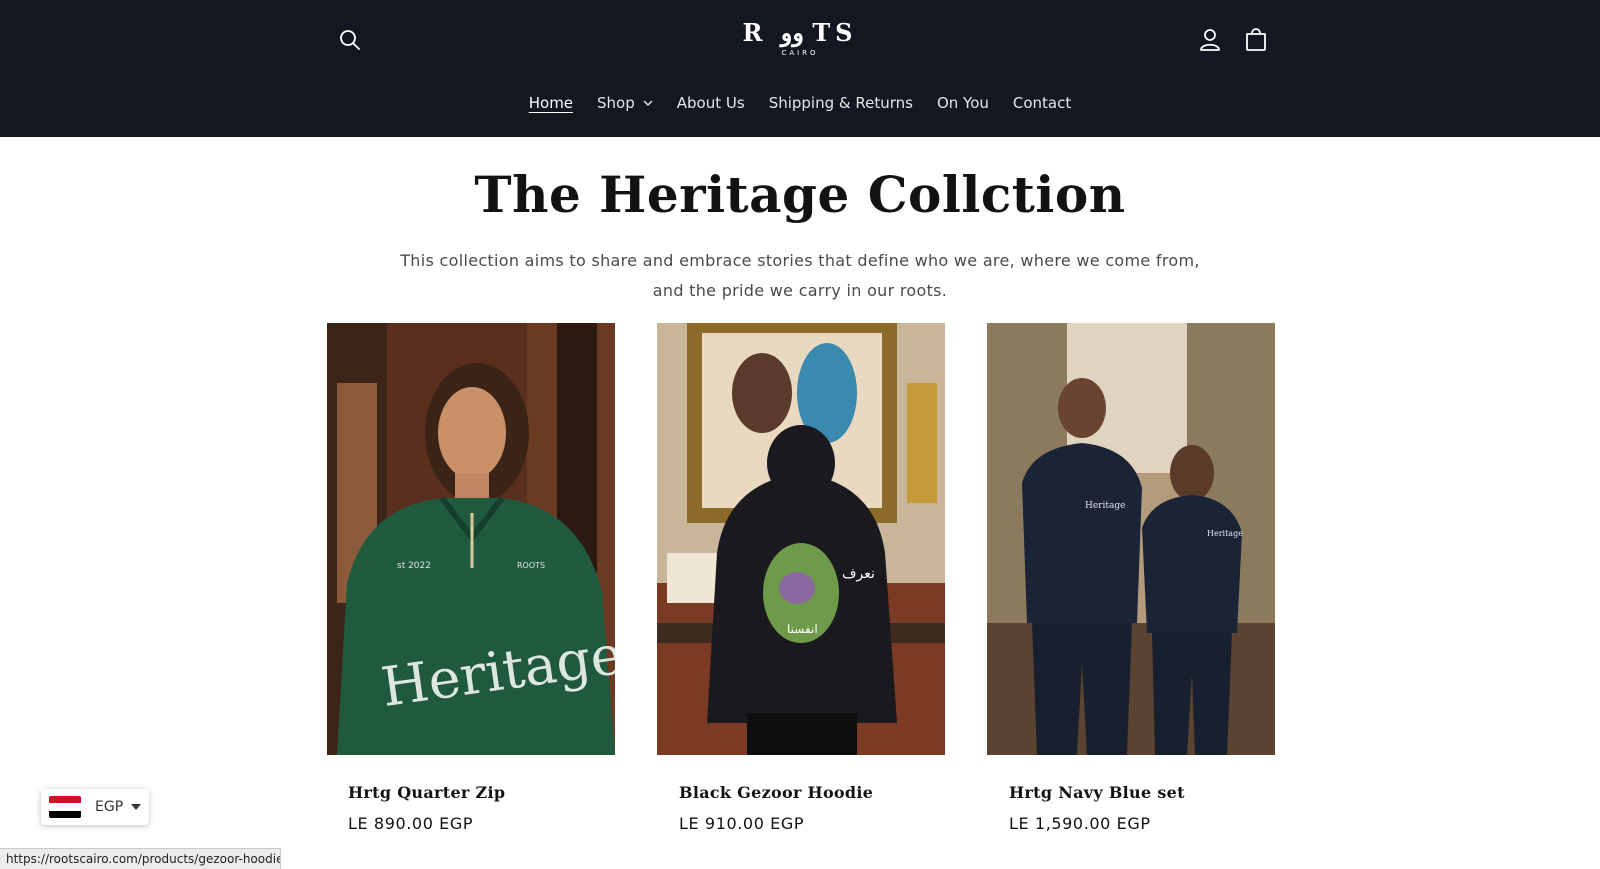 This screenshot has width=1600, height=869. What do you see at coordinates (136, 807) in the screenshot?
I see `caret-down-icon` at bounding box center [136, 807].